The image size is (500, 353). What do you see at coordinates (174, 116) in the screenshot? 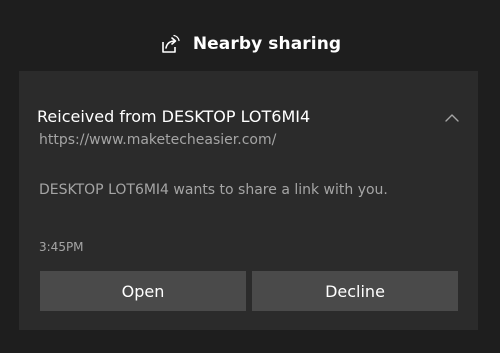
I see `notification-title: Reiceived from DESKTOP LOT6MI4` at bounding box center [174, 116].